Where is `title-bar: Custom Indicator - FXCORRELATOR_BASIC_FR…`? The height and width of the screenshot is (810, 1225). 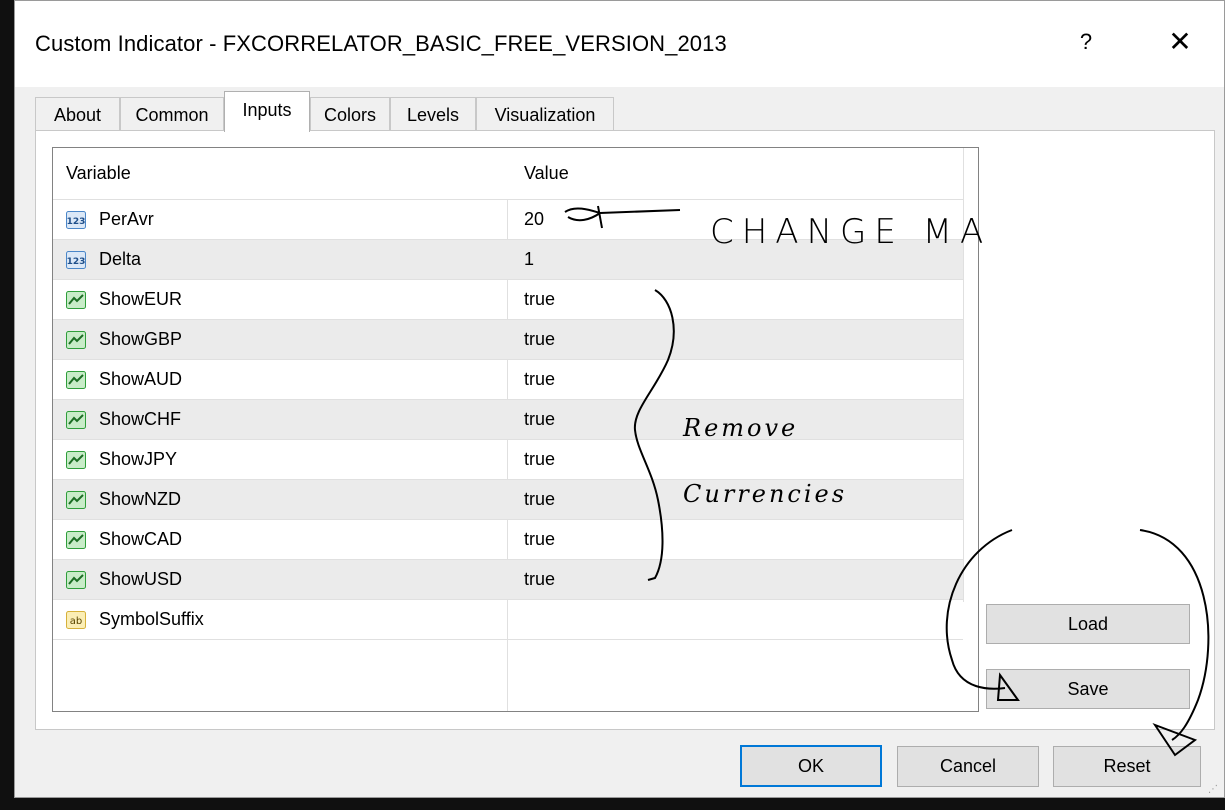 title-bar: Custom Indicator - FXCORRELATOR_BASIC_FR… is located at coordinates (619, 44).